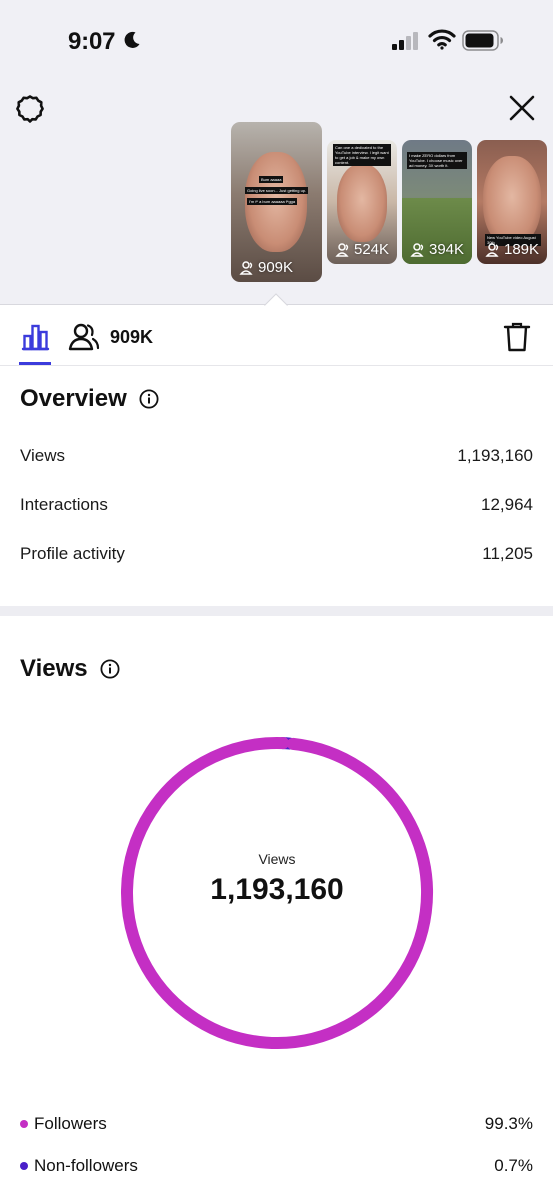 Image resolution: width=553 pixels, height=1200 pixels. I want to click on moon-icon, so click(132, 39).